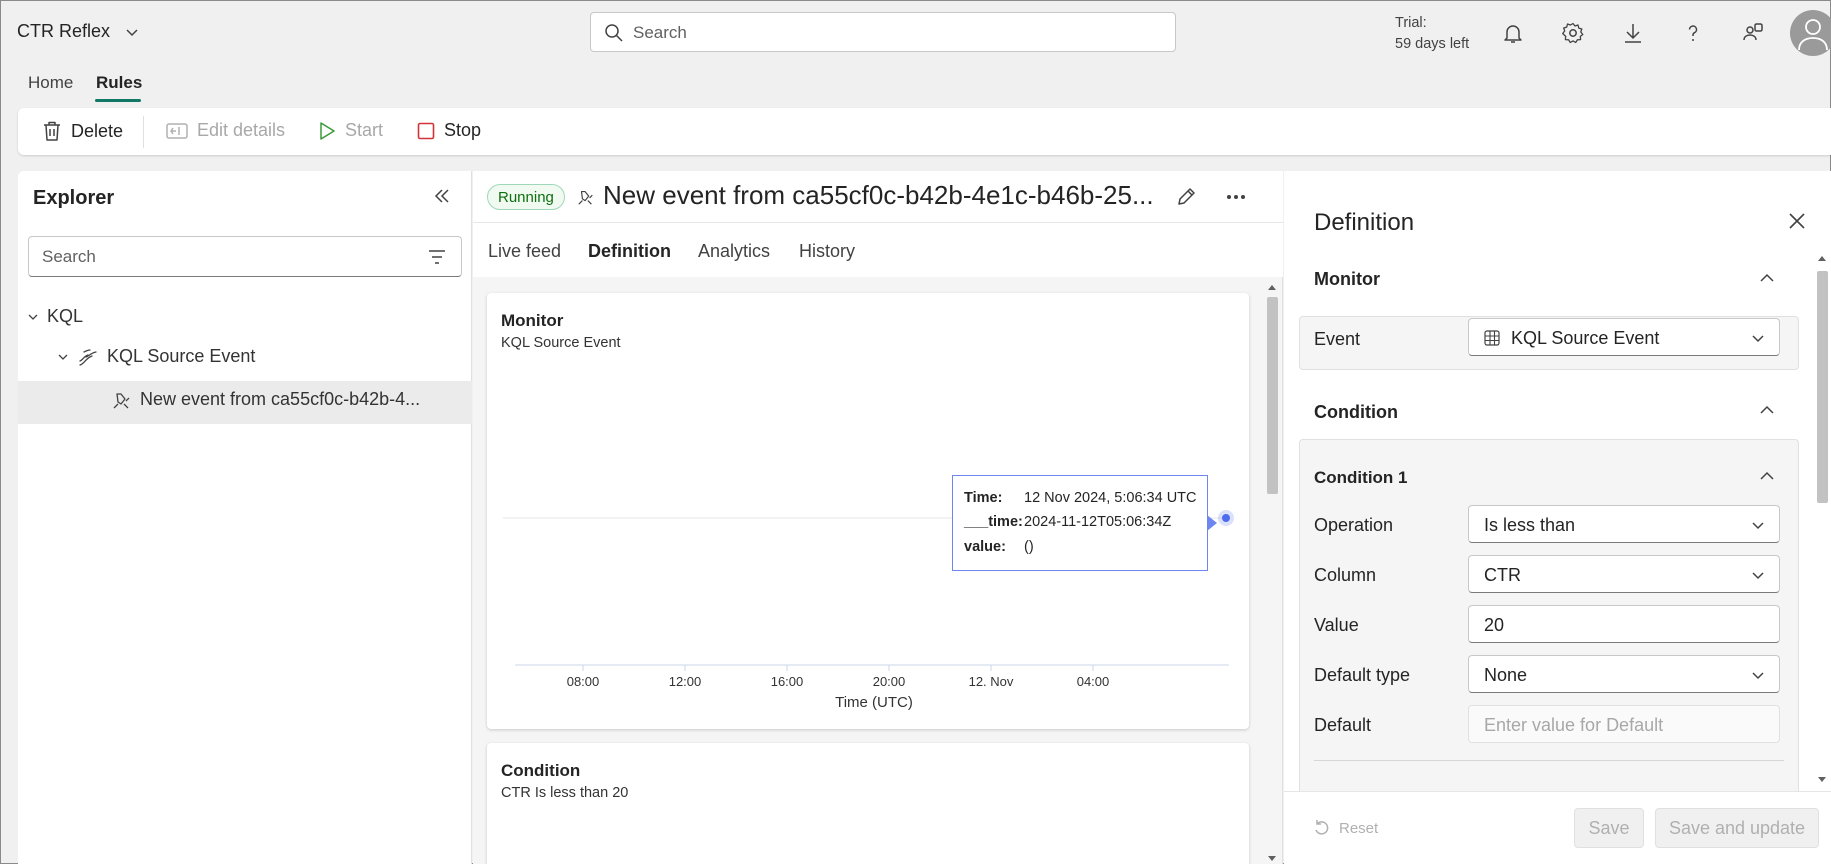 The width and height of the screenshot is (1831, 864). I want to click on reset-button: Reset, so click(1345, 828).